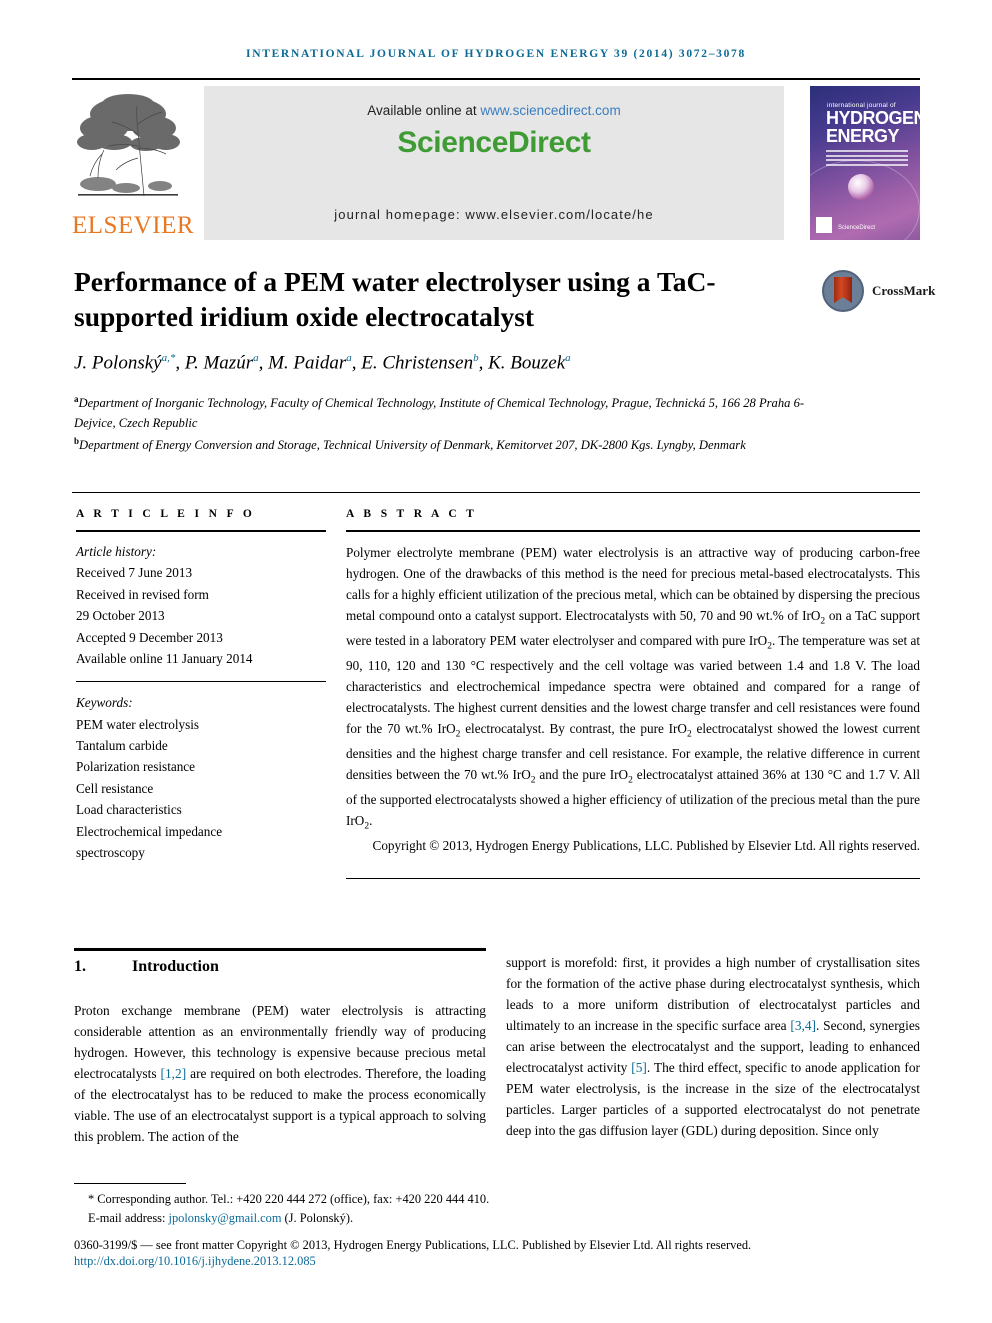 This screenshot has height=1323, width=992. Describe the element at coordinates (280, 967) in the screenshot. I see `section-heading: 1. Introduction` at that location.